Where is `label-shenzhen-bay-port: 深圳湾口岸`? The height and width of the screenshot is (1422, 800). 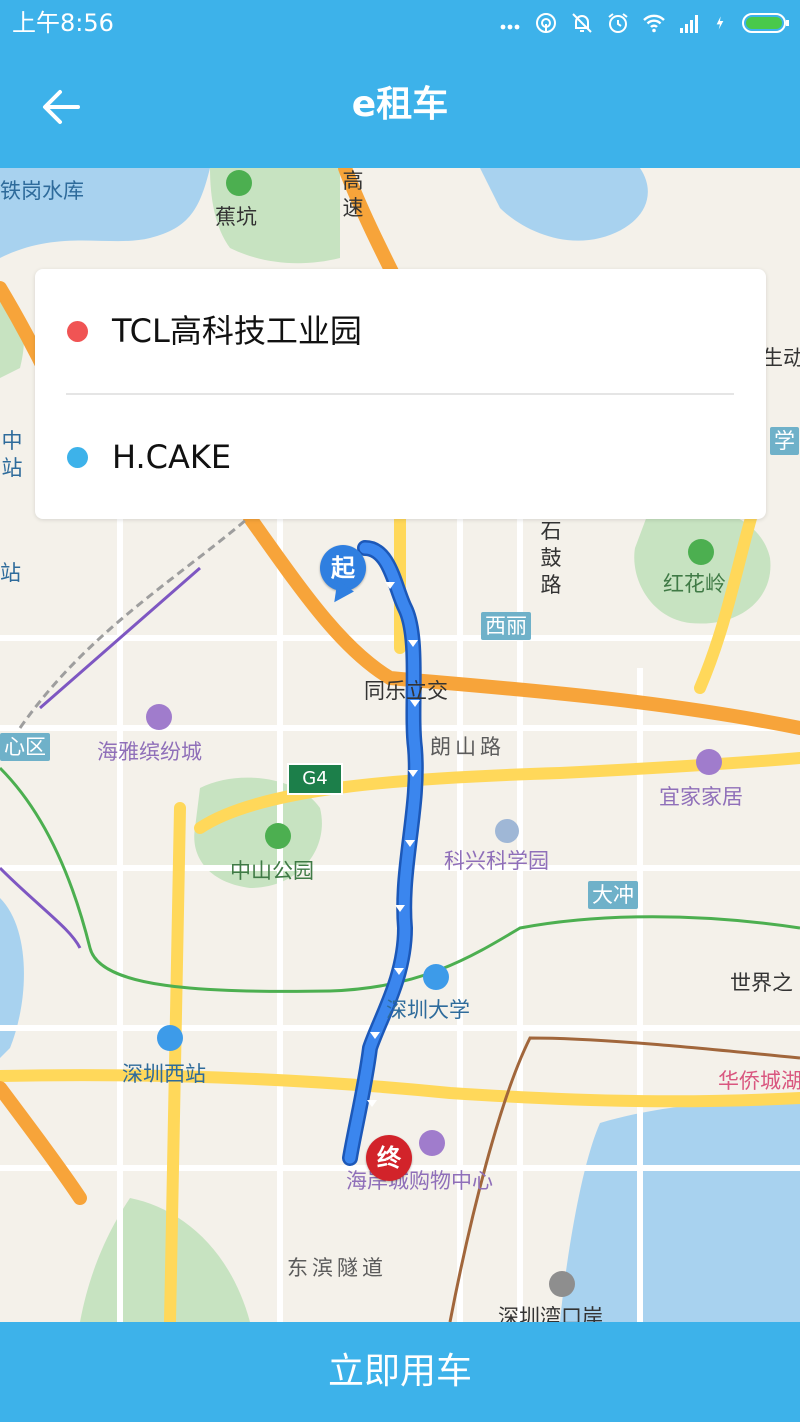
label-shenzhen-bay-port: 深圳湾口岸 is located at coordinates (550, 1313).